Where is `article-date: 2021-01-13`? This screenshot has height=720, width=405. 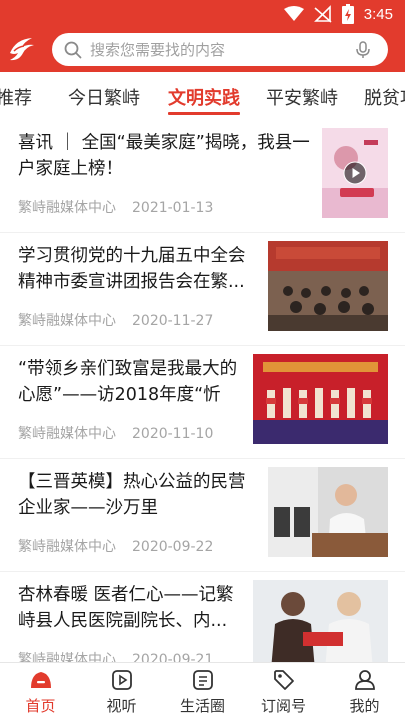
article-date: 2021-01-13 is located at coordinates (173, 208).